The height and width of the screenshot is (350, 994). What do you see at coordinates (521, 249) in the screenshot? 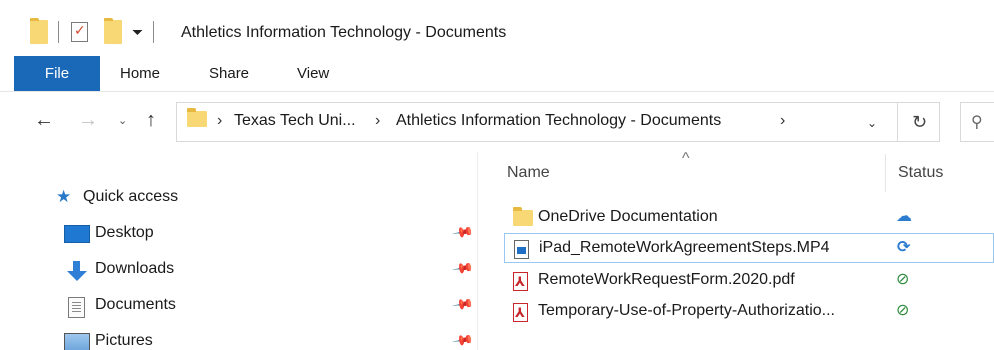
I see `video-file-icon` at bounding box center [521, 249].